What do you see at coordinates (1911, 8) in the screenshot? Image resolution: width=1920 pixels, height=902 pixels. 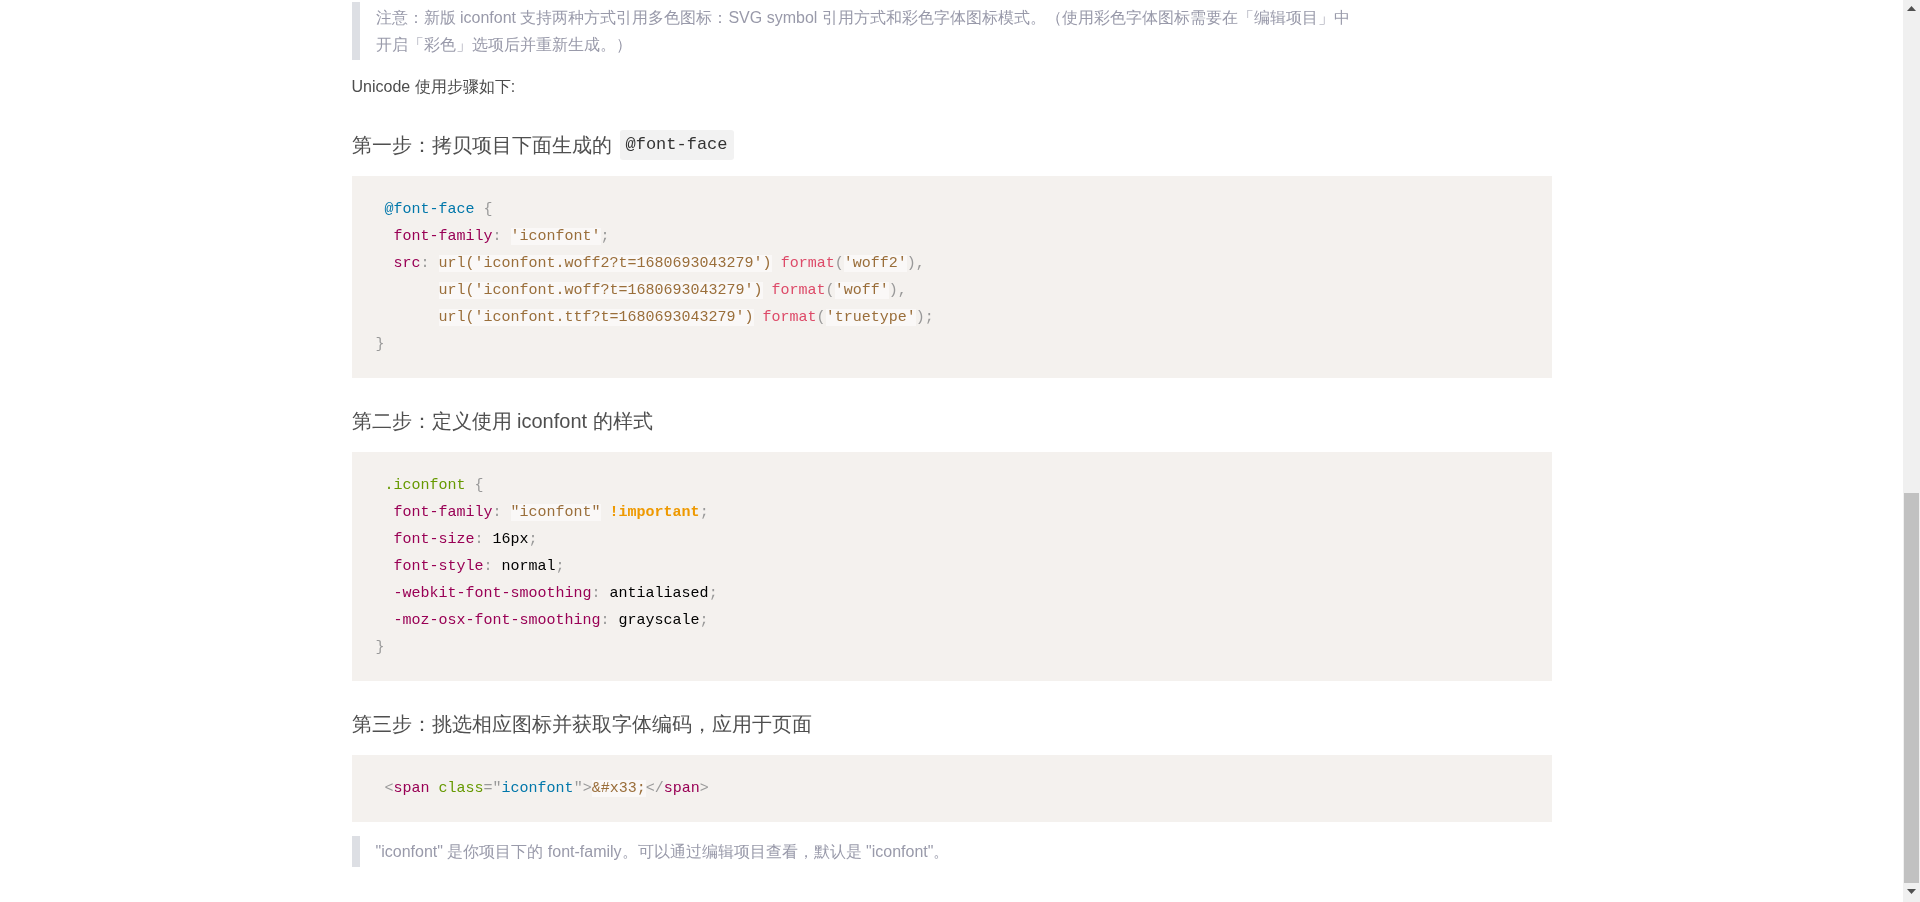 I see `scroll-up-icon` at bounding box center [1911, 8].